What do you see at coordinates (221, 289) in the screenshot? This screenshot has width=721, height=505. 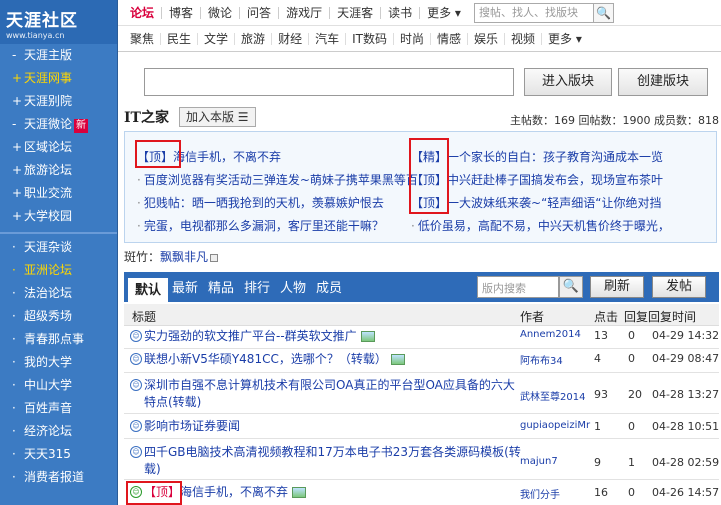 I see `tab-featured: 精品` at bounding box center [221, 289].